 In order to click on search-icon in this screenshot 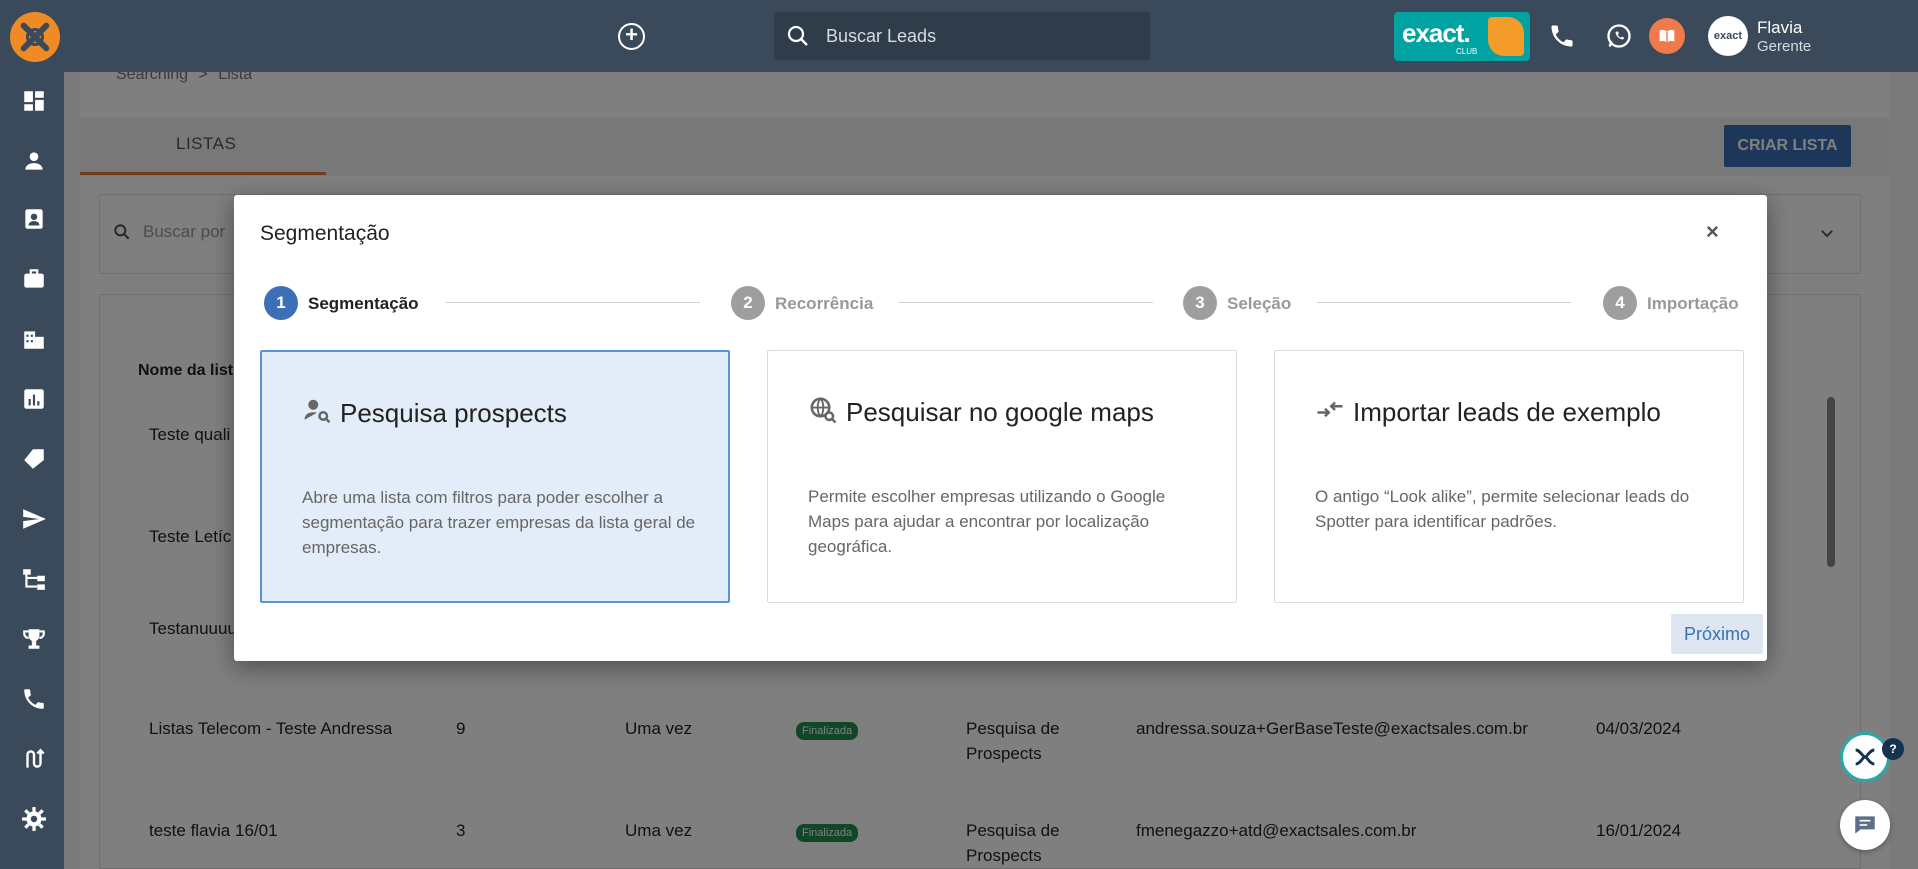, I will do `click(797, 35)`.